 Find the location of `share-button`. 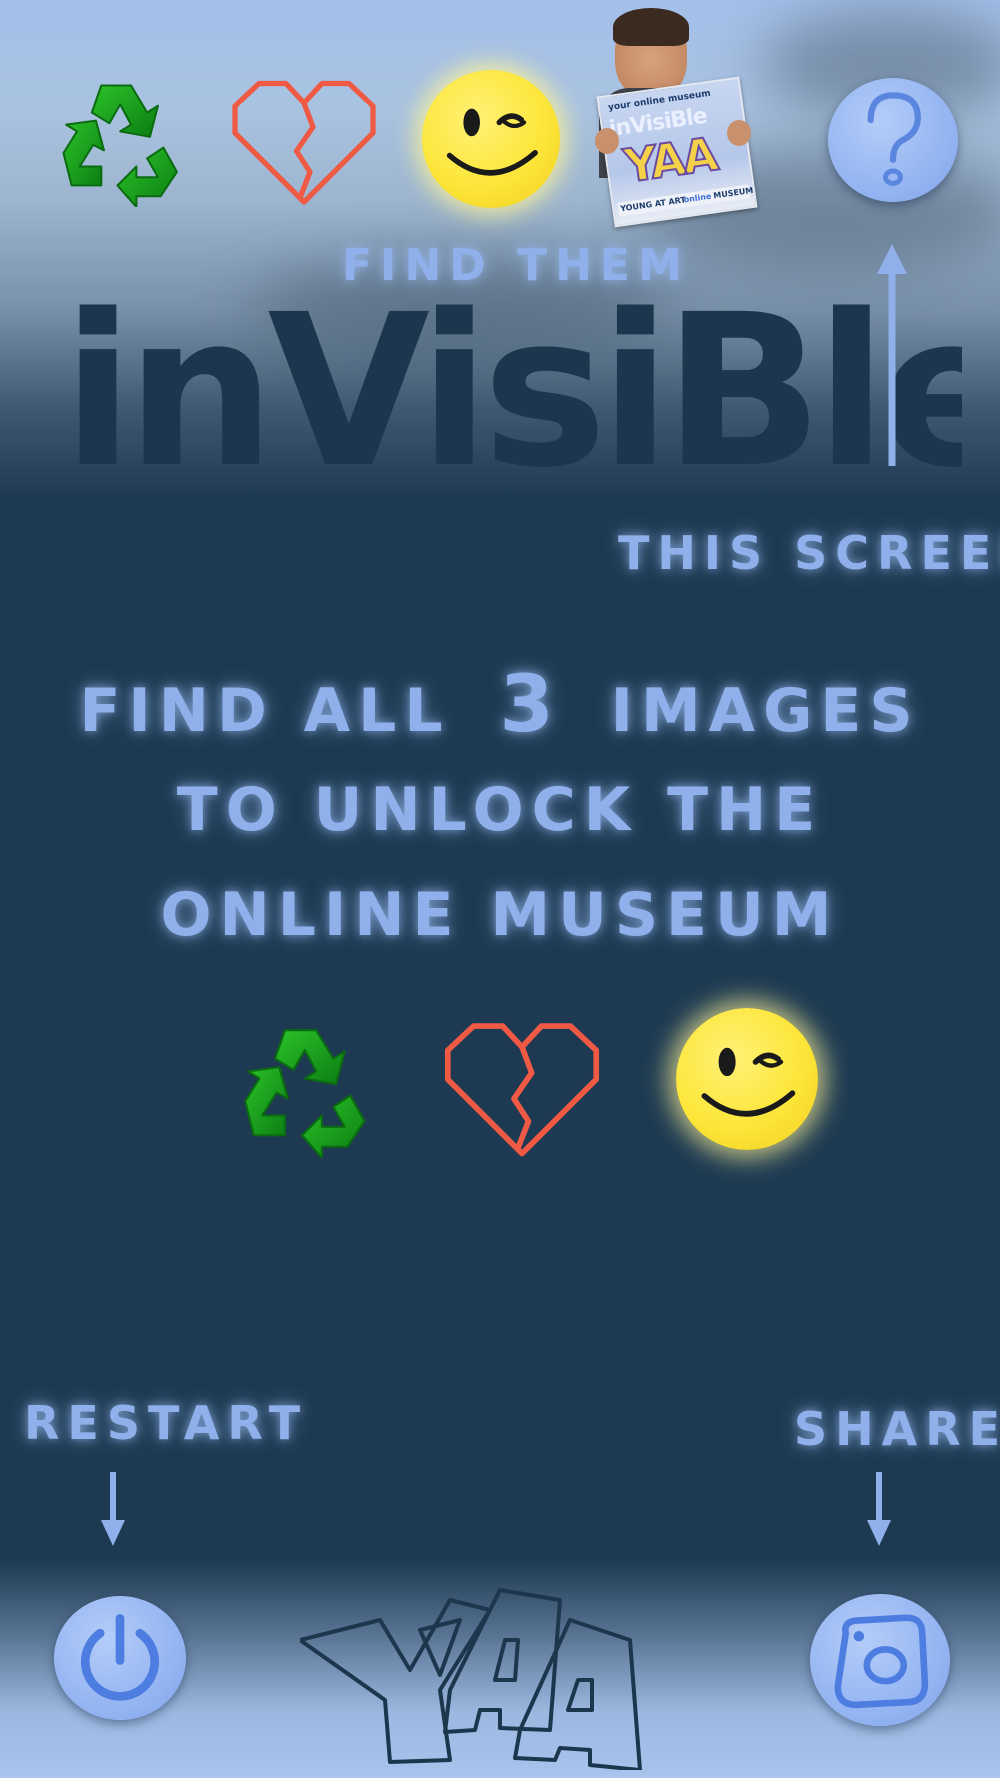

share-button is located at coordinates (880, 1660).